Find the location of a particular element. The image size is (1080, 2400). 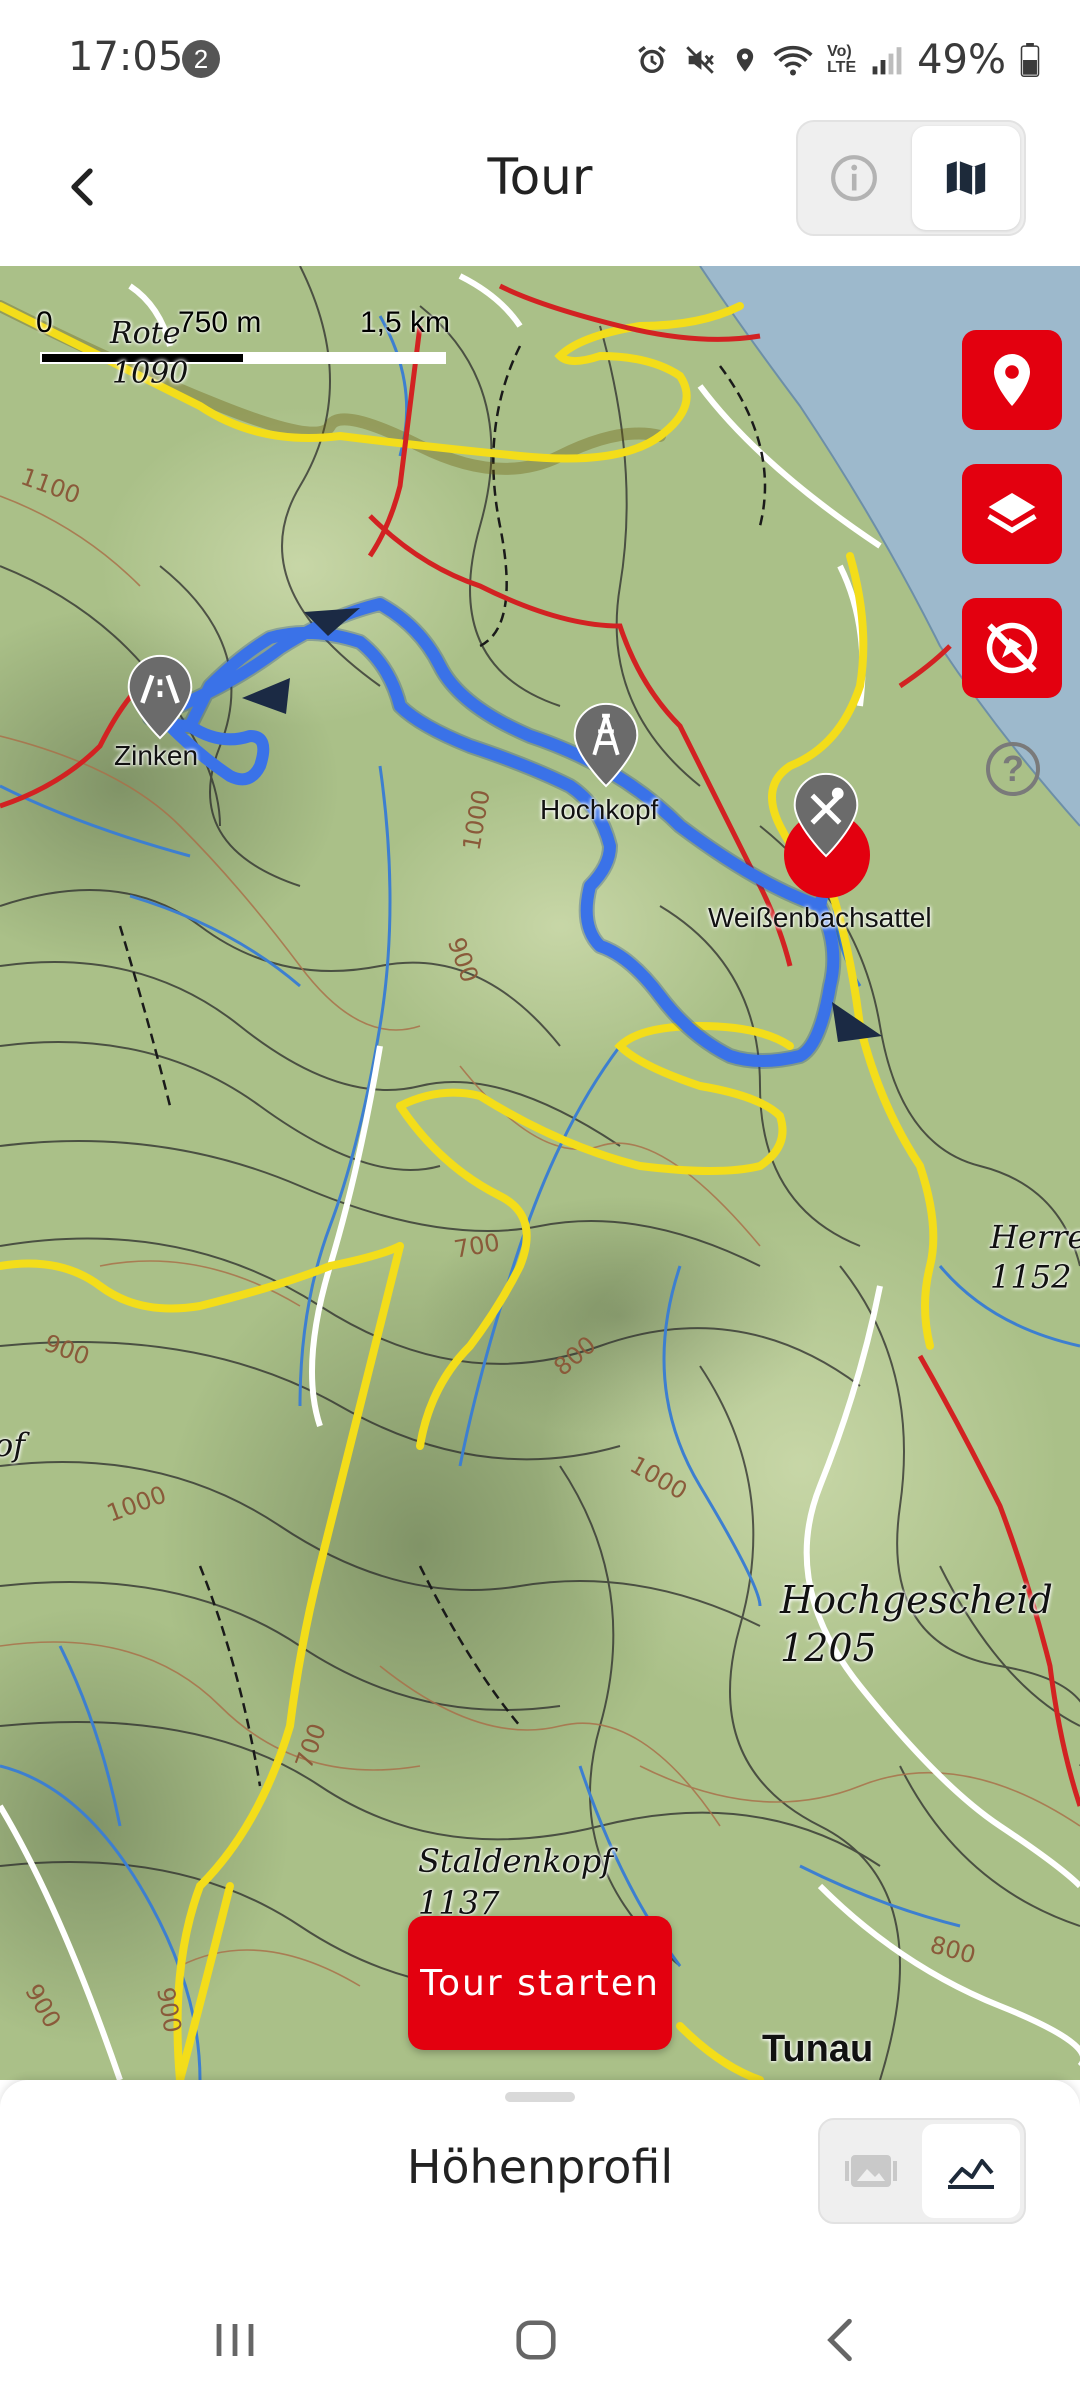

tower-icon is located at coordinates (606, 745).